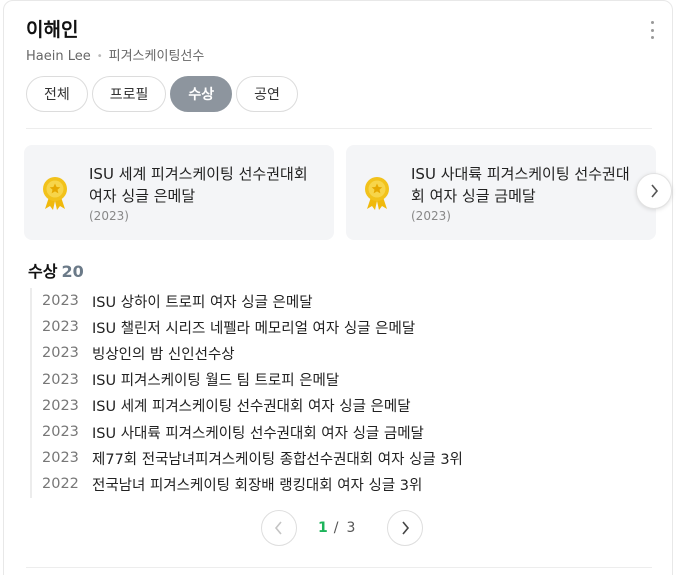 This screenshot has height=575, width=676. I want to click on award-title: 빙상인의 밤 신인선수상, so click(163, 353).